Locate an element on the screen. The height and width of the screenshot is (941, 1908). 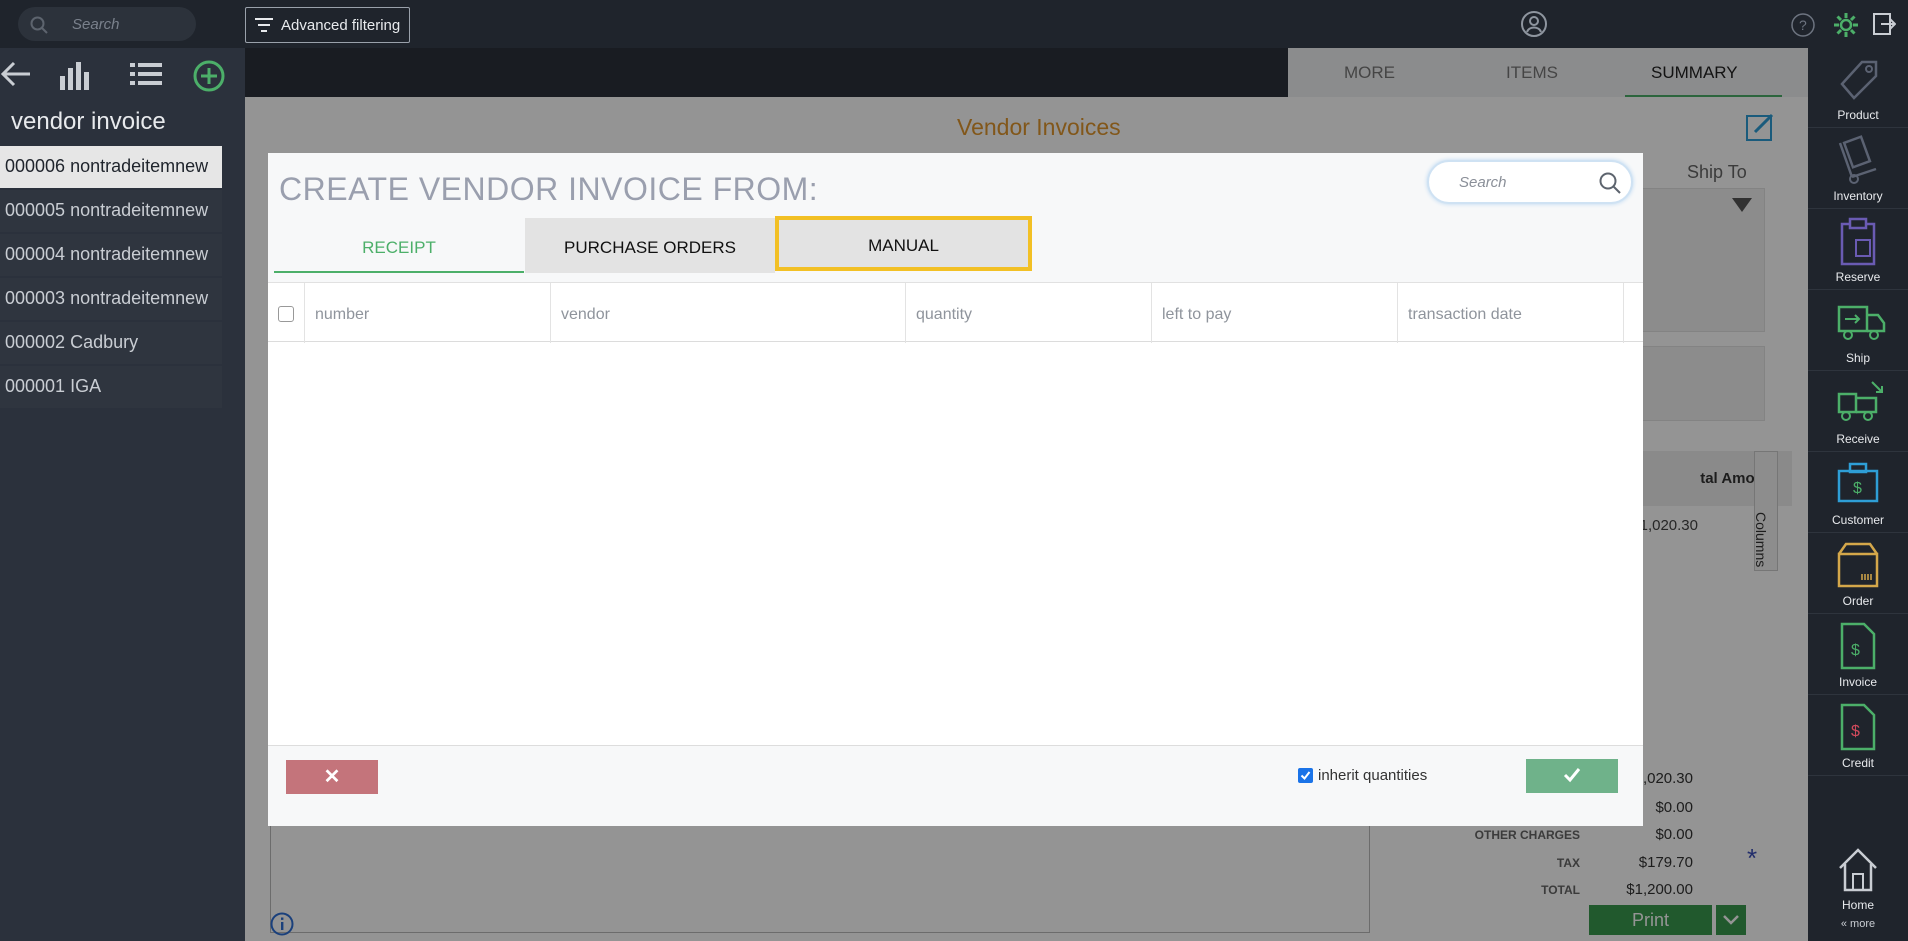
confirm-button is located at coordinates (1572, 776).